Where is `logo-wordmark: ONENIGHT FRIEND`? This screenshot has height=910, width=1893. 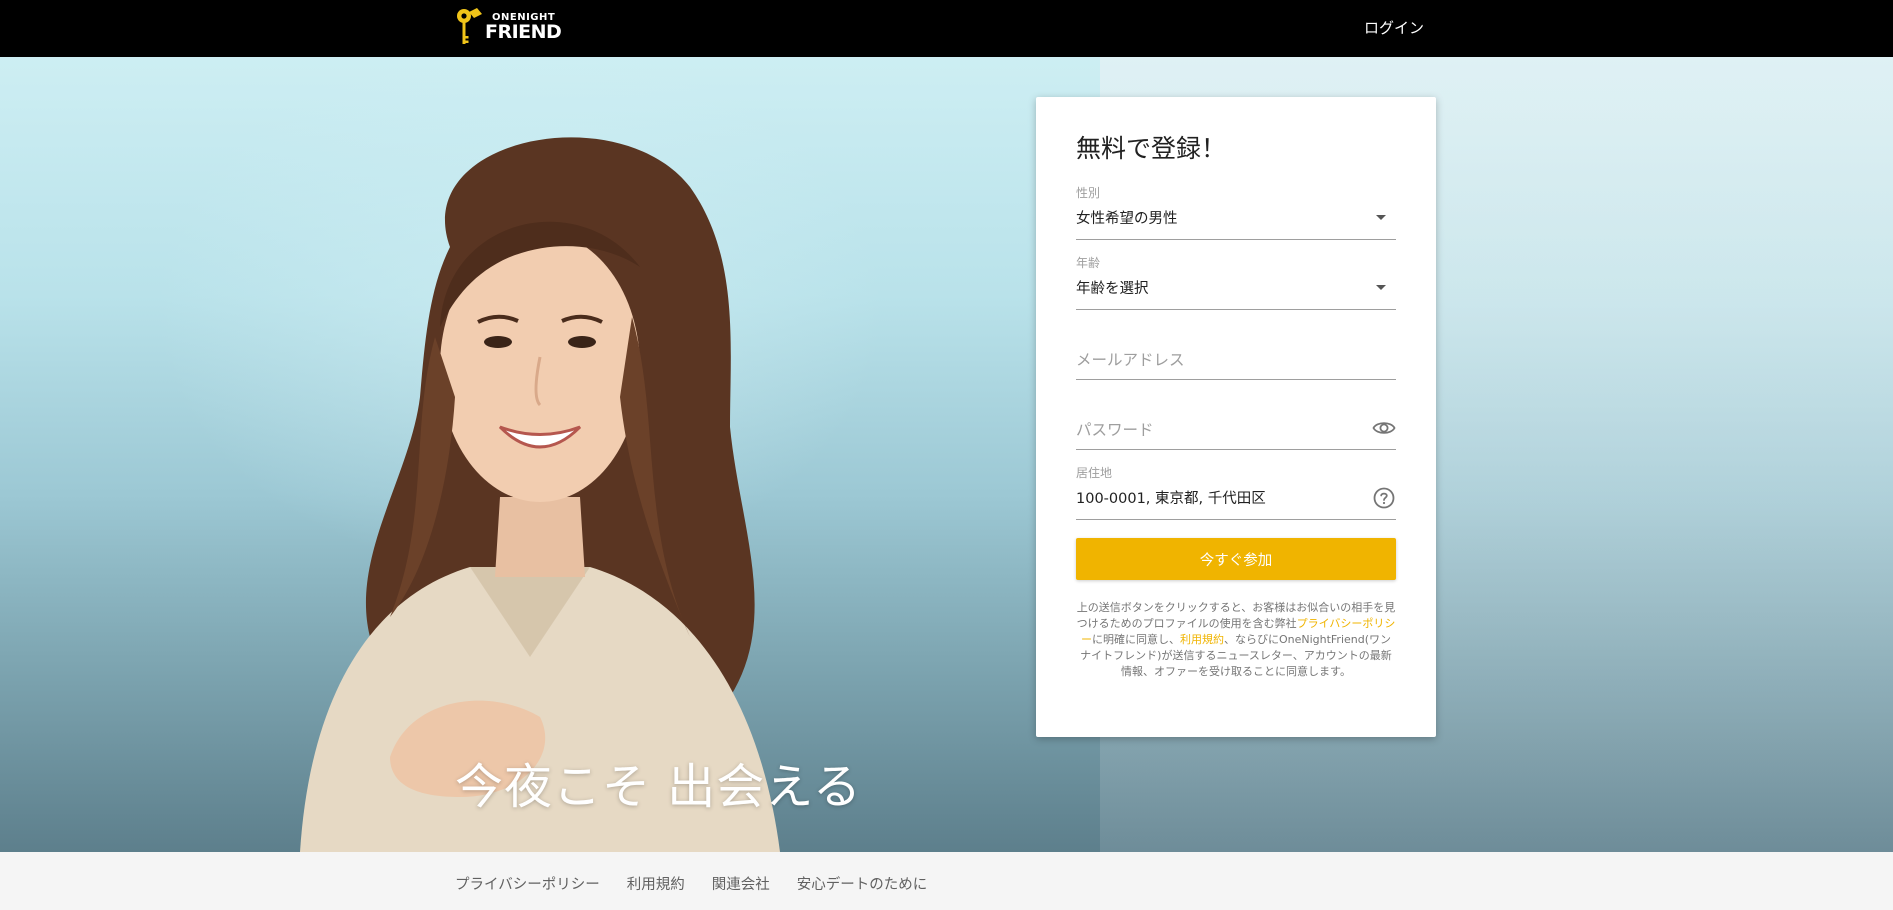
logo-wordmark: ONENIGHT FRIEND is located at coordinates (523, 27).